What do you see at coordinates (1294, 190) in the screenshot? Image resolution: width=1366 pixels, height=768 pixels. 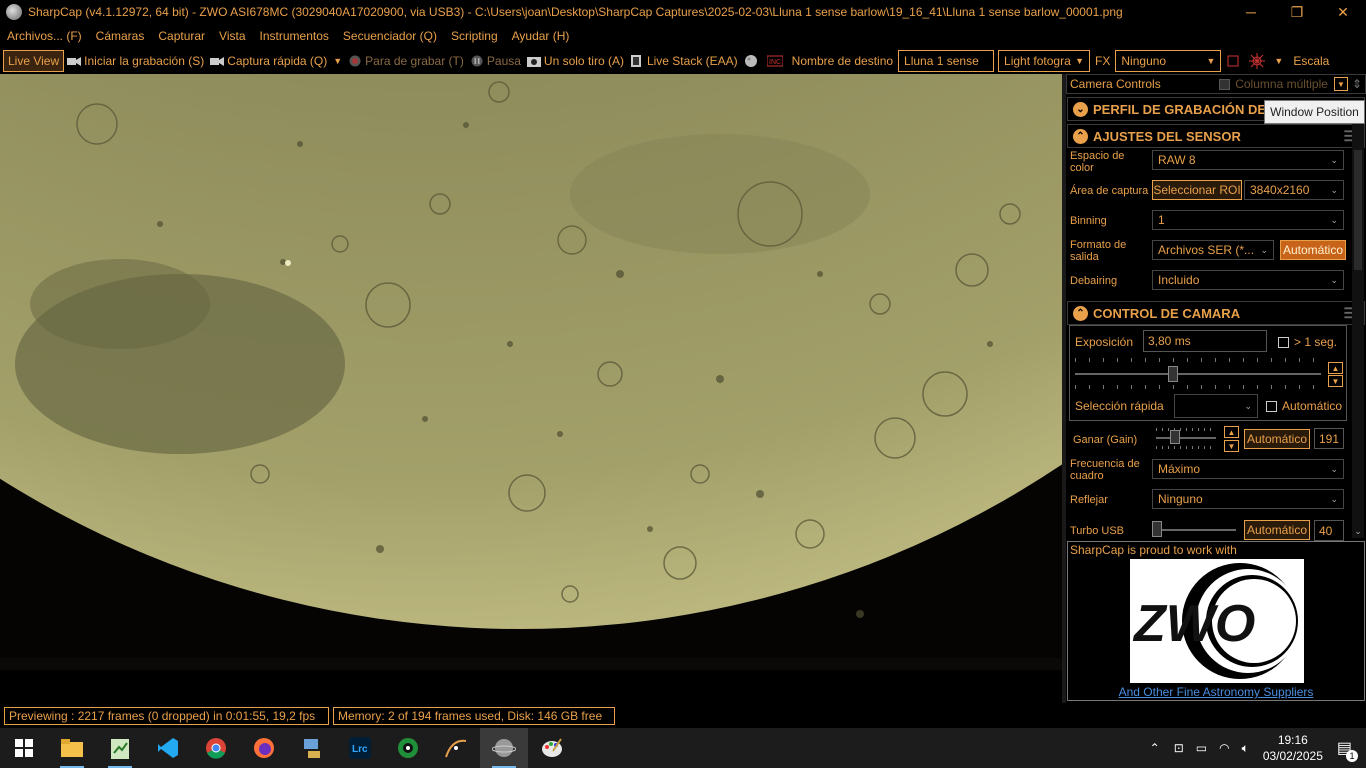 I see `resolution-select: 3840x2160 ⌄` at bounding box center [1294, 190].